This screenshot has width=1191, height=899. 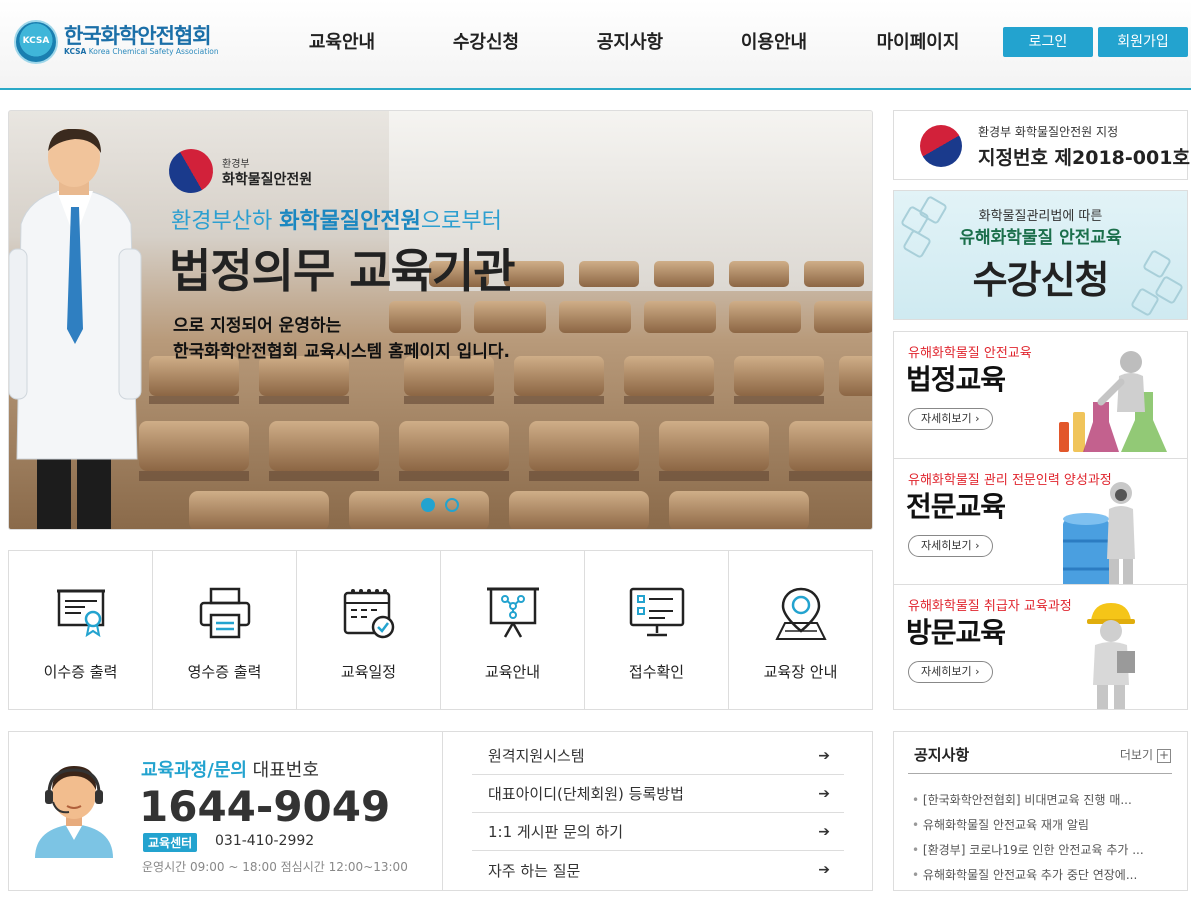 I want to click on hero-description-line1: 으로 지정되어 운영하는, so click(x=257, y=326).